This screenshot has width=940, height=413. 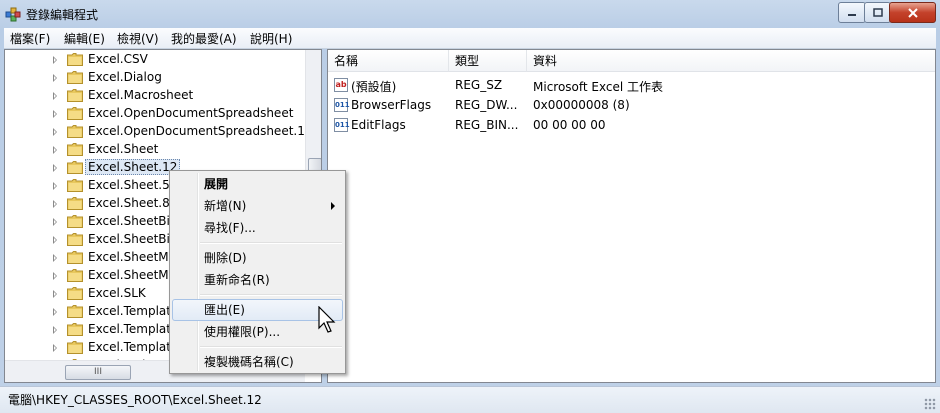 I want to click on value-row: 011 EditFlags REG_BIN... 00 00 00 00, so click(x=628, y=125).